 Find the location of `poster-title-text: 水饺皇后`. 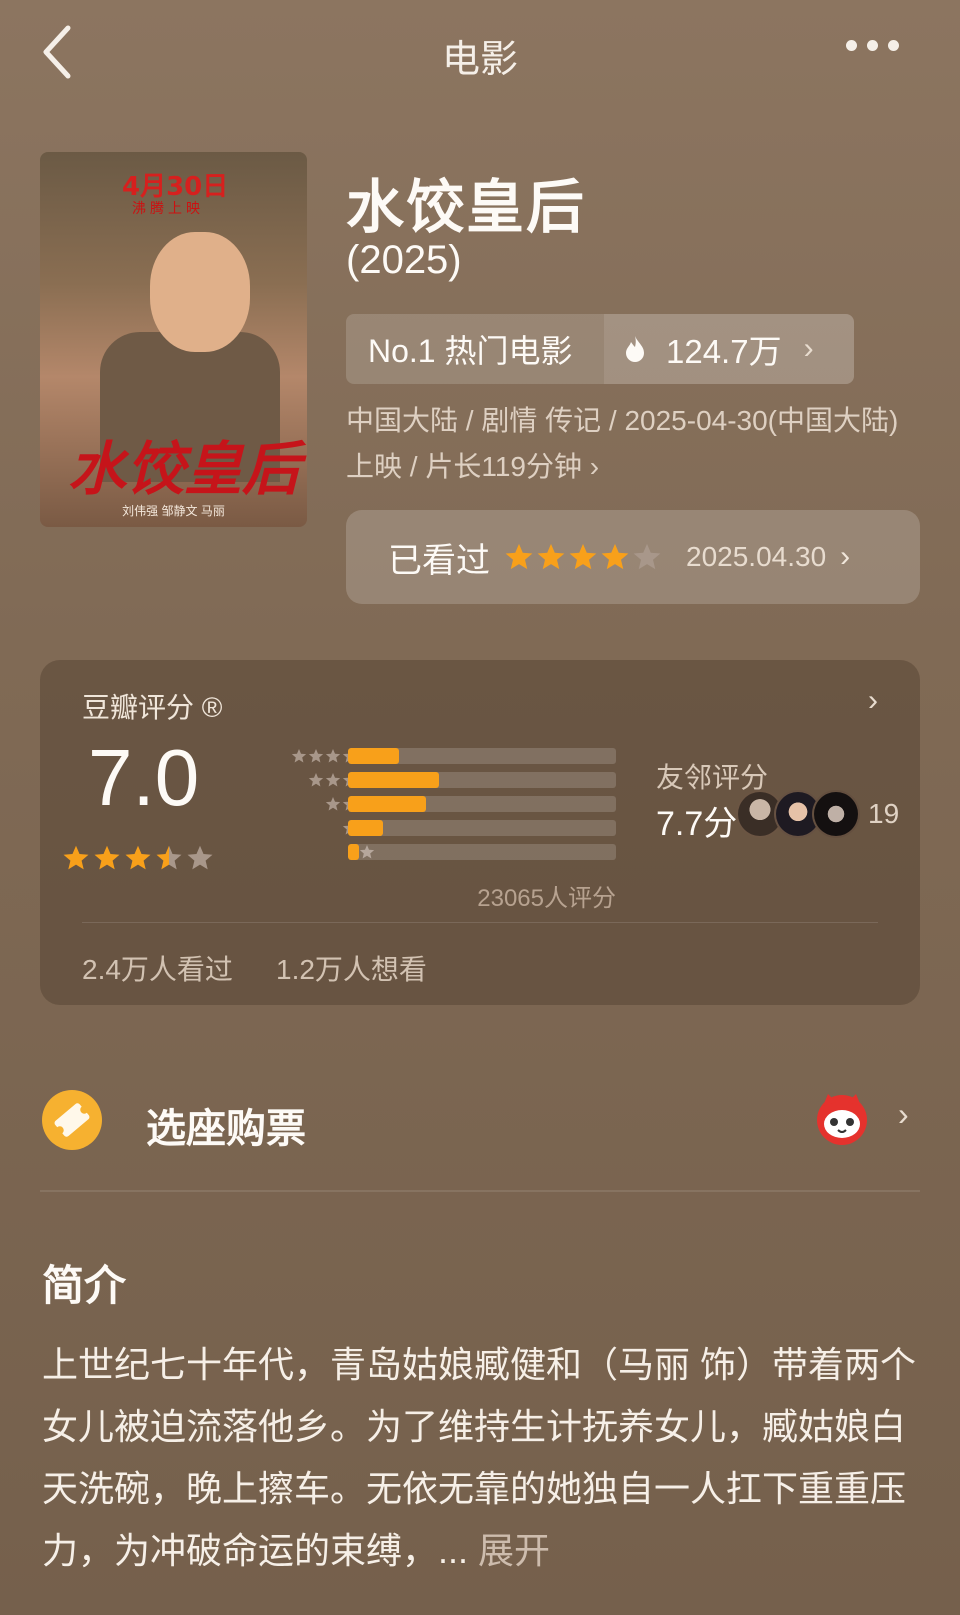

poster-title-text: 水饺皇后 is located at coordinates (184, 469).